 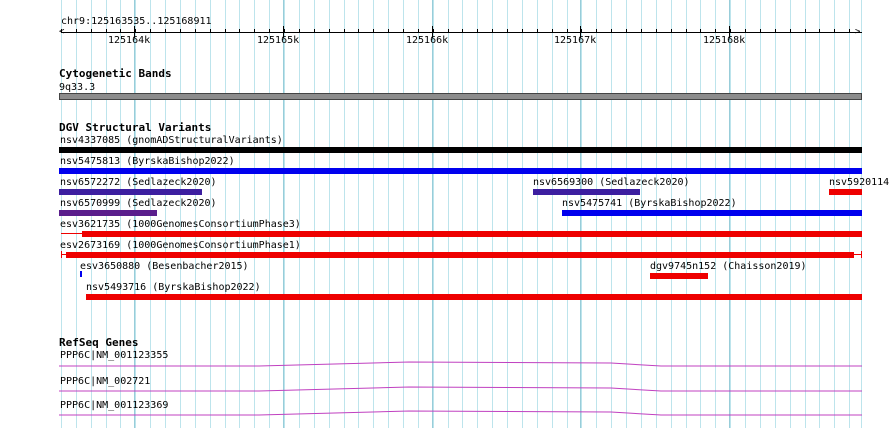 What do you see at coordinates (138, 203) in the screenshot?
I see `variant-label: nsv6570999 (Sedlazeck2020)` at bounding box center [138, 203].